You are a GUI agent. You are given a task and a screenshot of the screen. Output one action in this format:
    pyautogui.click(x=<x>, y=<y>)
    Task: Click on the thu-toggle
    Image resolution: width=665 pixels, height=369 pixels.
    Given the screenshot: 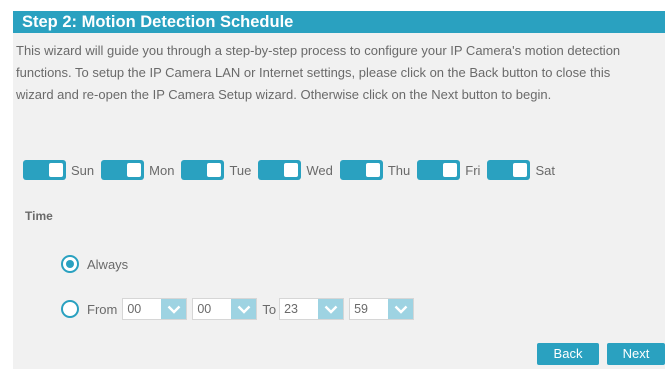 What is the action you would take?
    pyautogui.click(x=361, y=170)
    